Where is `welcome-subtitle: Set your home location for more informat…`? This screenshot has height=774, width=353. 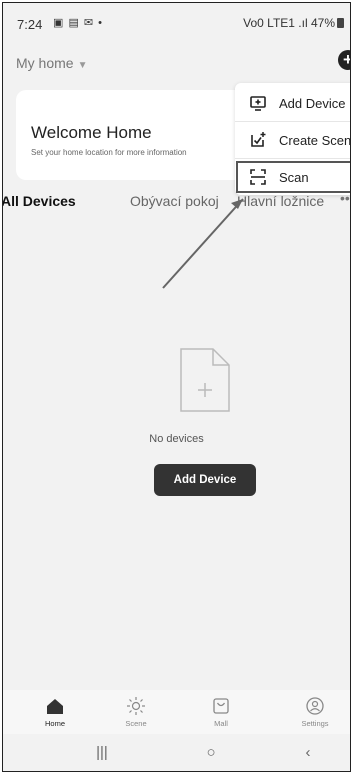
welcome-subtitle: Set your home location for more informat… is located at coordinates (109, 152).